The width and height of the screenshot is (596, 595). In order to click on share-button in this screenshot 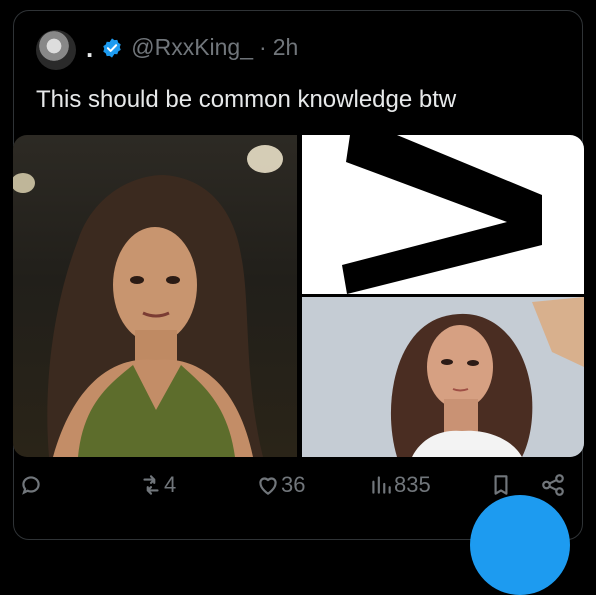, I will do `click(553, 485)`.